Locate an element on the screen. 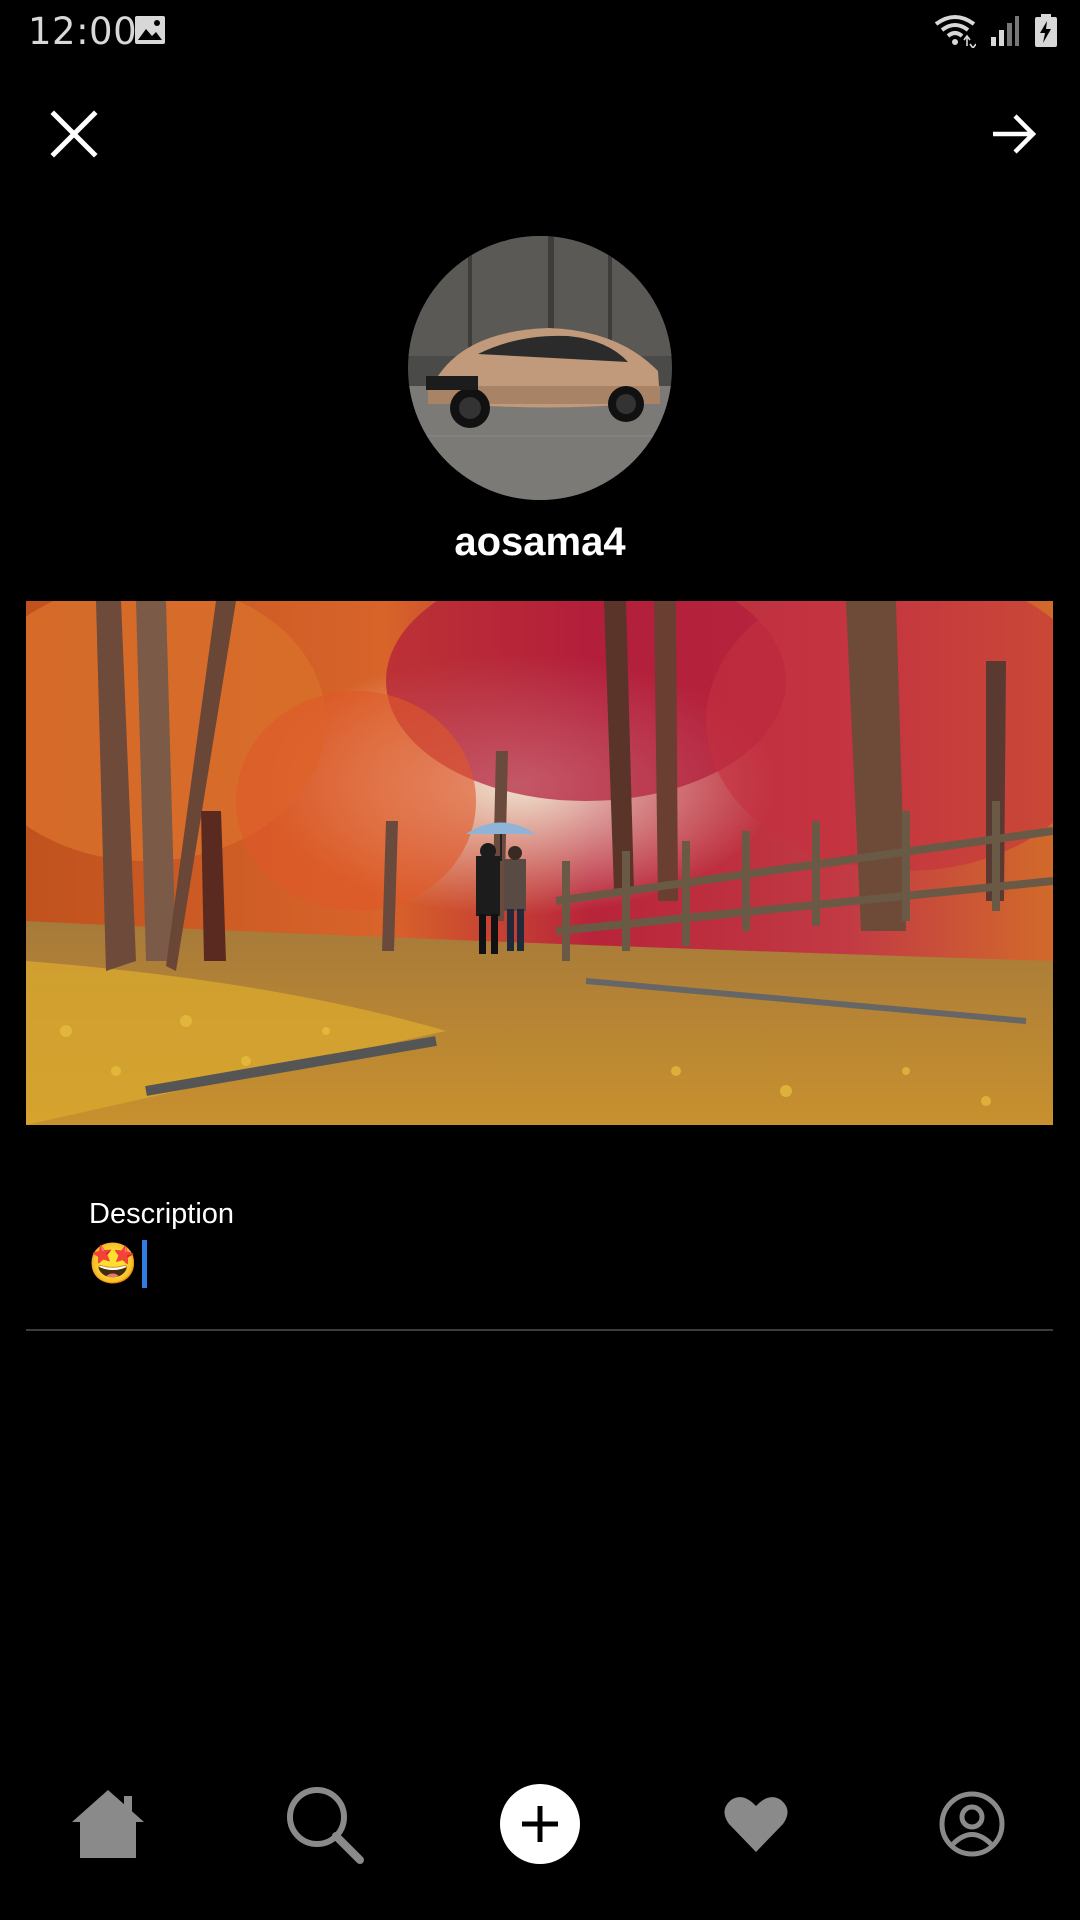 This screenshot has width=1080, height=1920. nav-add is located at coordinates (540, 1826).